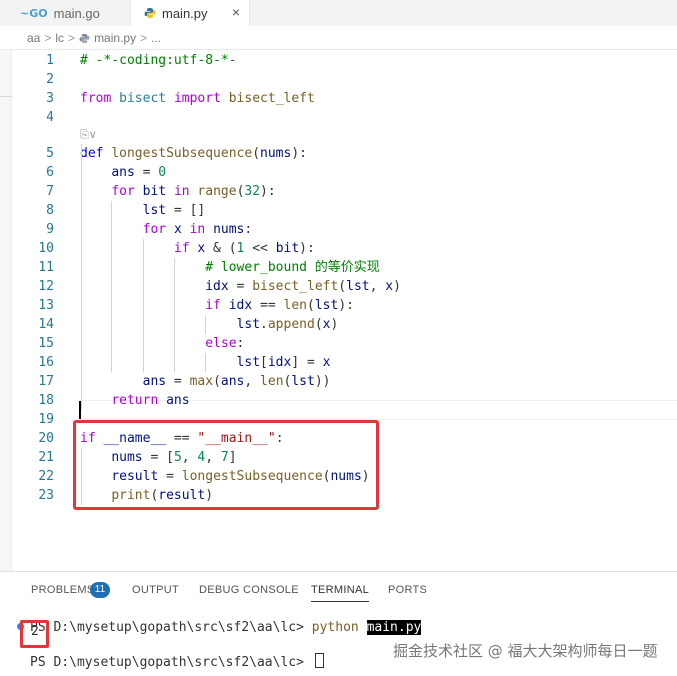 This screenshot has width=677, height=676. What do you see at coordinates (33, 38) in the screenshot?
I see `breadcrumb-item-aa: aa` at bounding box center [33, 38].